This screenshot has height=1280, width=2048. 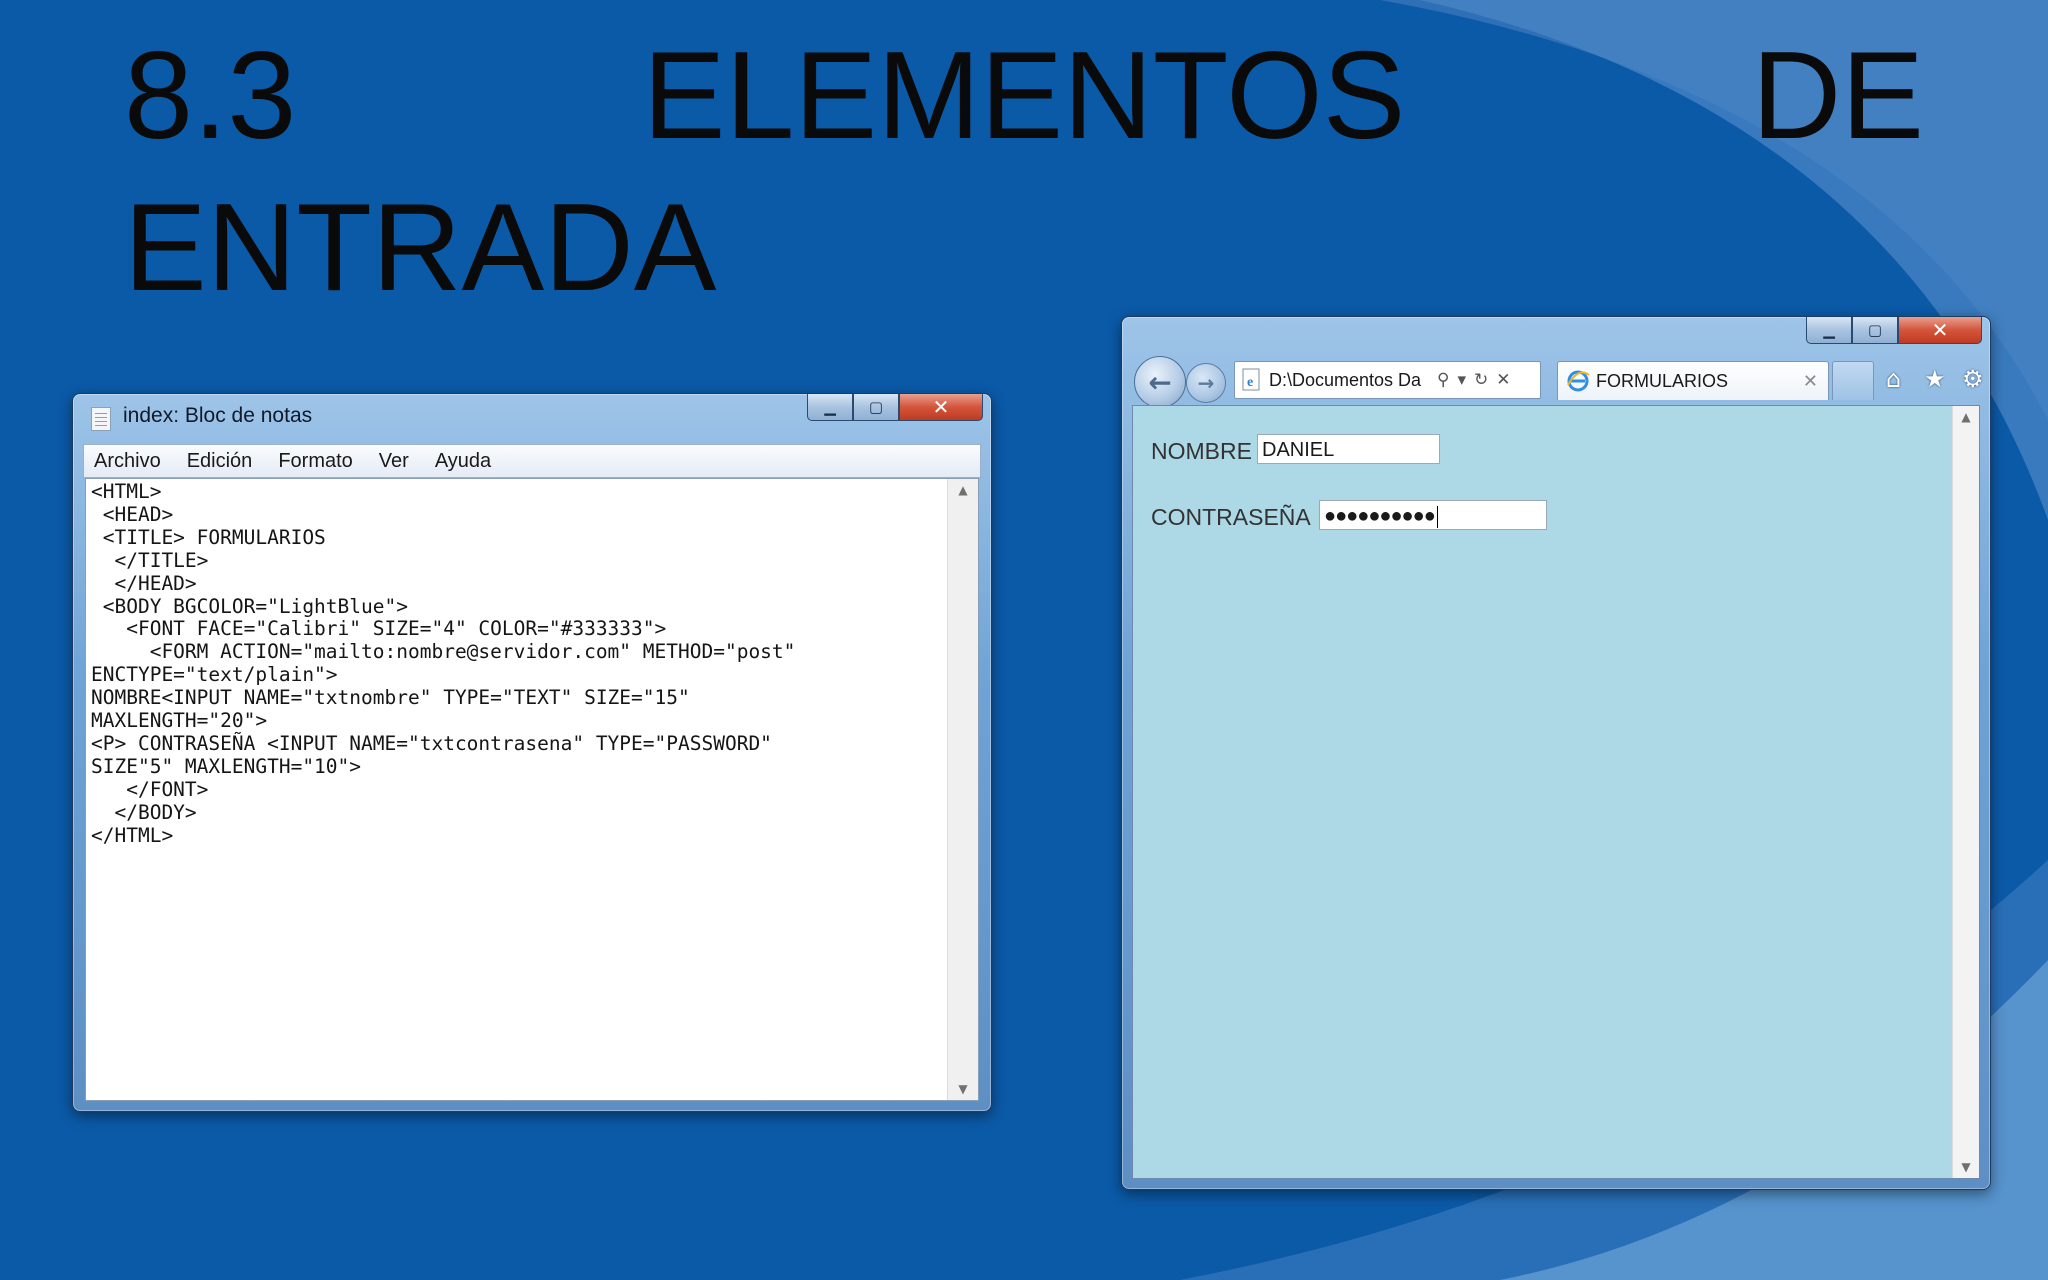 I want to click on password-input: ●●●●●●●●●●, so click(x=1433, y=515).